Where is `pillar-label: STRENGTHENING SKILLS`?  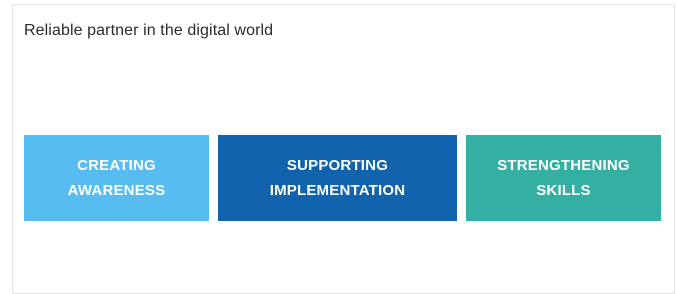 pillar-label: STRENGTHENING SKILLS is located at coordinates (563, 178).